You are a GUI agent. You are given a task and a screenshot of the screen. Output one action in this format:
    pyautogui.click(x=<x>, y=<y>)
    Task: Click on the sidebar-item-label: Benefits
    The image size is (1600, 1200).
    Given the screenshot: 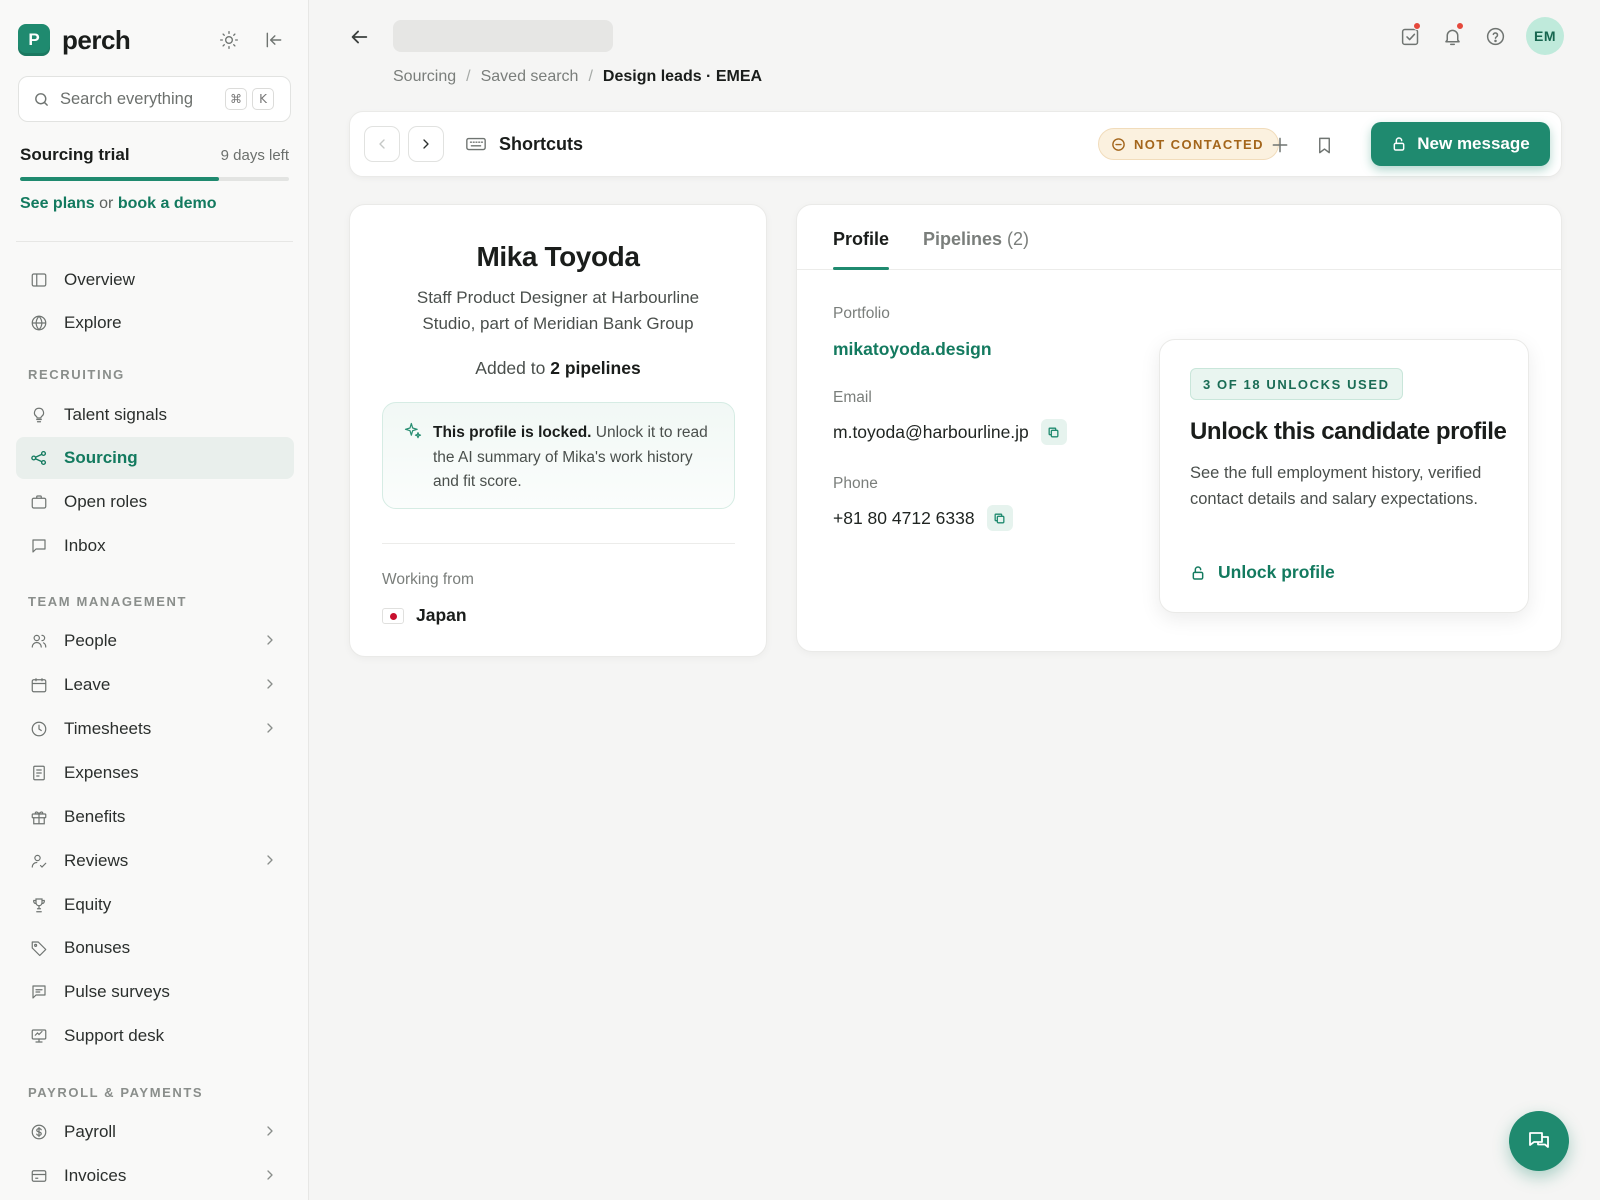 What is the action you would take?
    pyautogui.click(x=95, y=816)
    